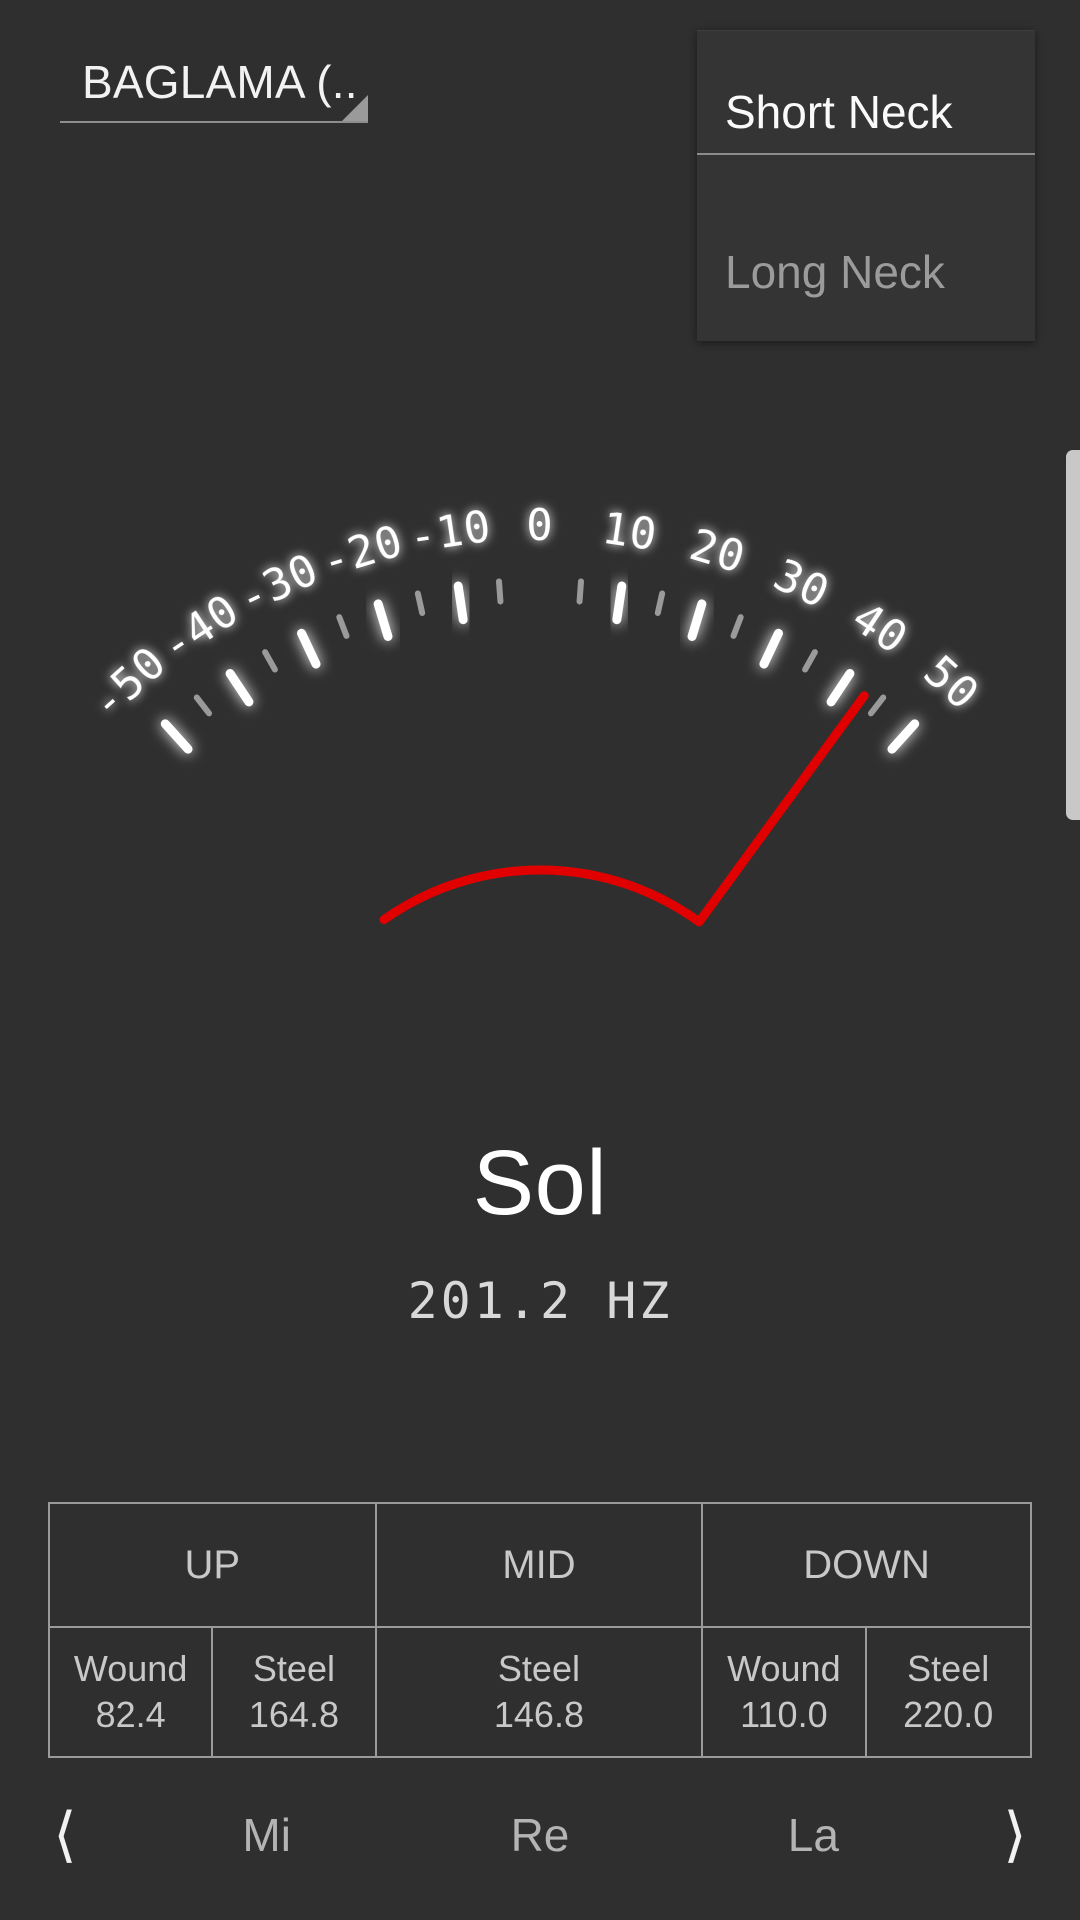  I want to click on note-navigation-bar: ⟨ Mi Re La ⟩, so click(540, 1835).